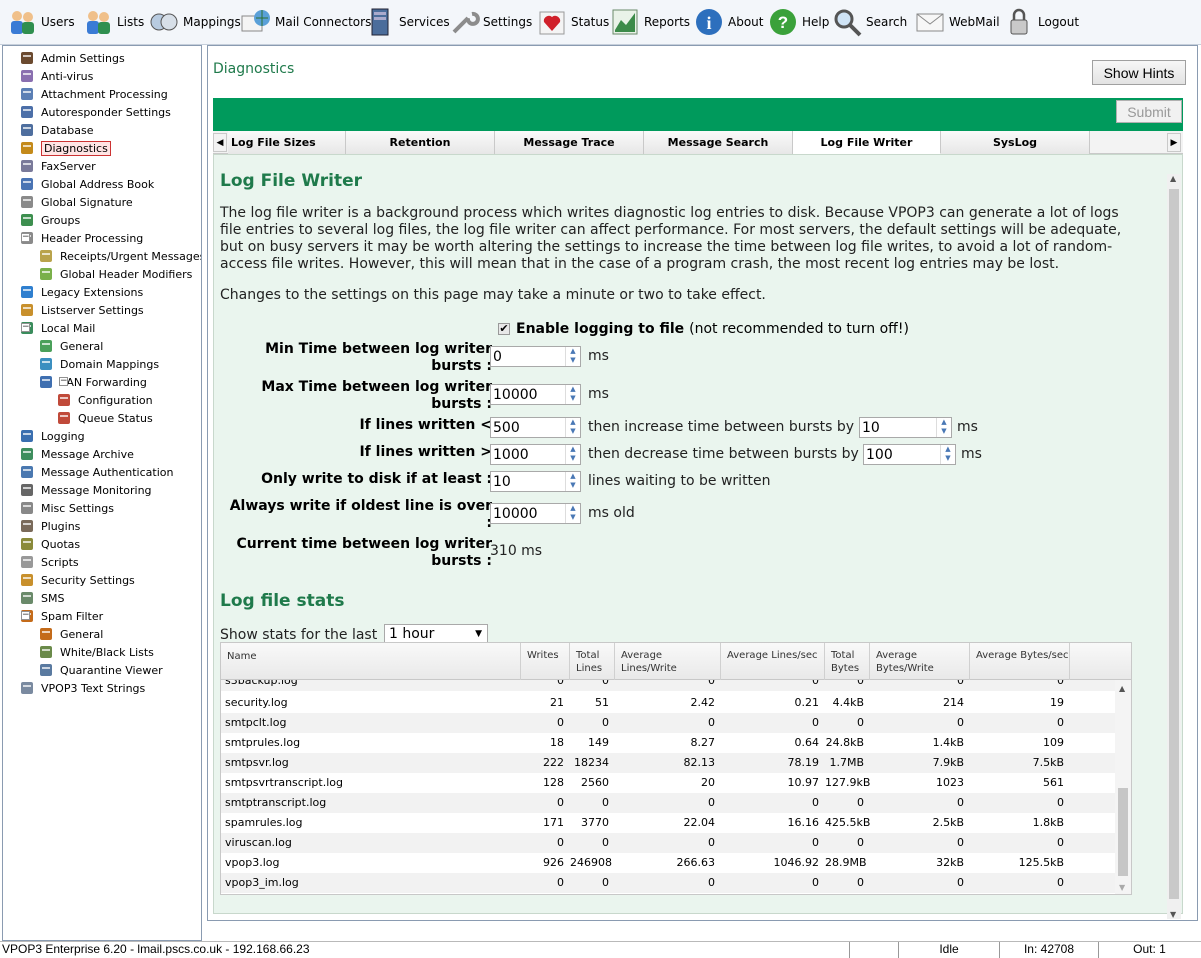 This screenshot has height=958, width=1201. Describe the element at coordinates (1020, 661) in the screenshot. I see `column-header: Average Bytes/sec` at that location.